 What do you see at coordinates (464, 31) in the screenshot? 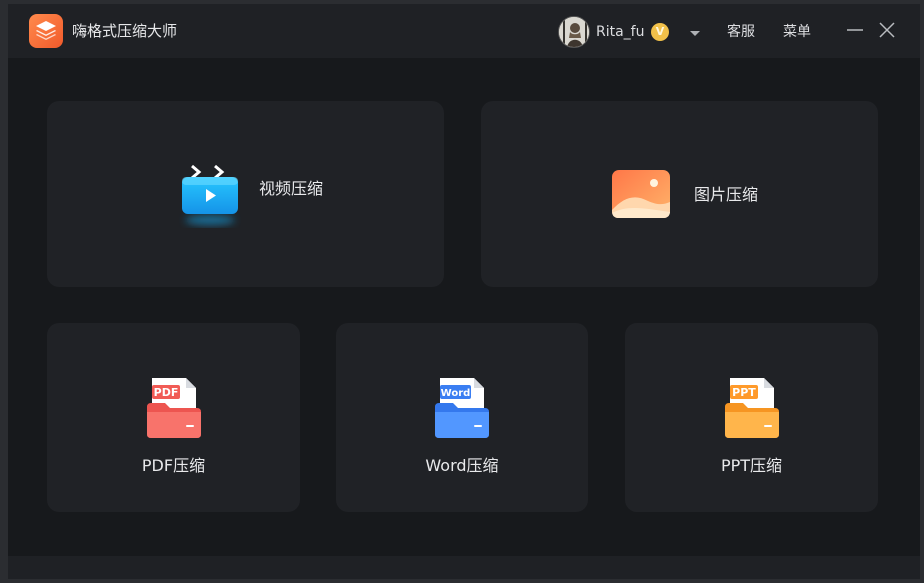
I see `title-bar: 嗨格式压缩大师 Rita_fu V 客服 菜单` at bounding box center [464, 31].